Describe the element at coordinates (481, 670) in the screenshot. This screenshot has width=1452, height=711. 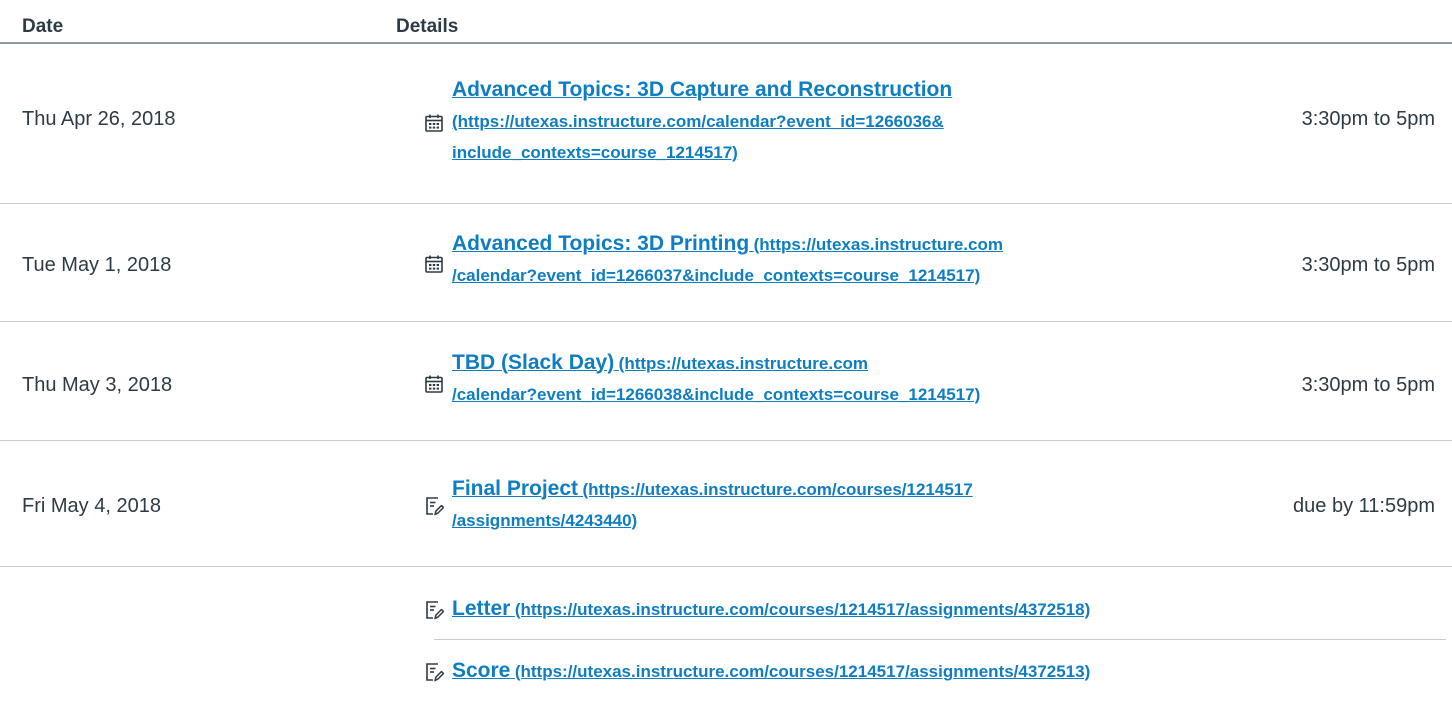
I see `assignment-title: Score` at that location.